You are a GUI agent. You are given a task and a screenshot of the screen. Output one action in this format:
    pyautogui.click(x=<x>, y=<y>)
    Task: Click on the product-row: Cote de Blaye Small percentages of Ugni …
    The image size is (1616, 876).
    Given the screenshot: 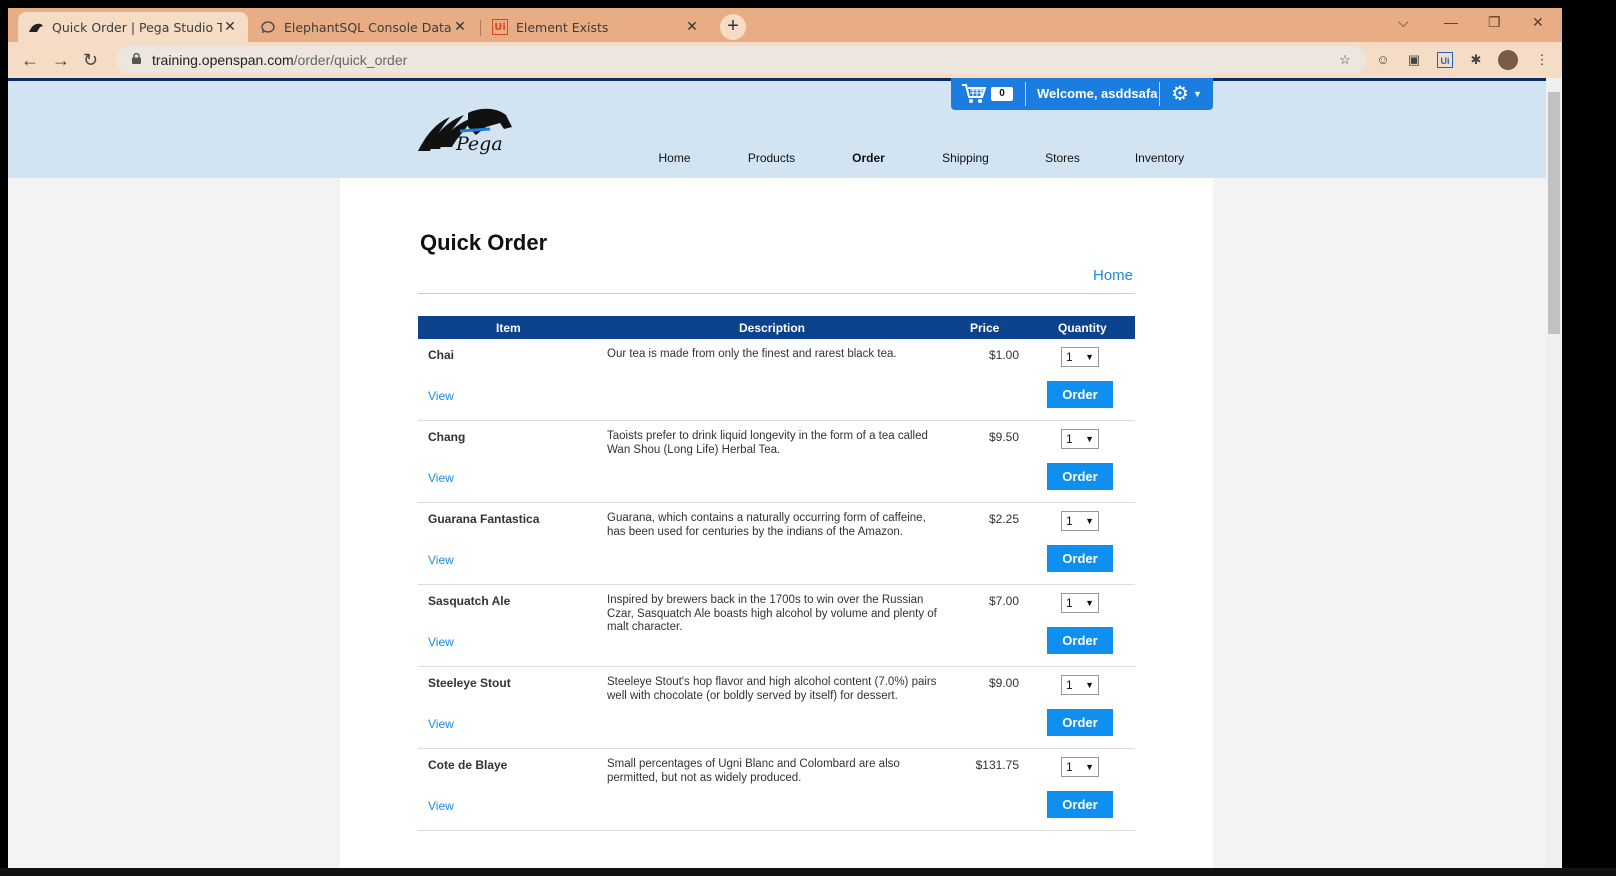 What is the action you would take?
    pyautogui.click(x=776, y=790)
    